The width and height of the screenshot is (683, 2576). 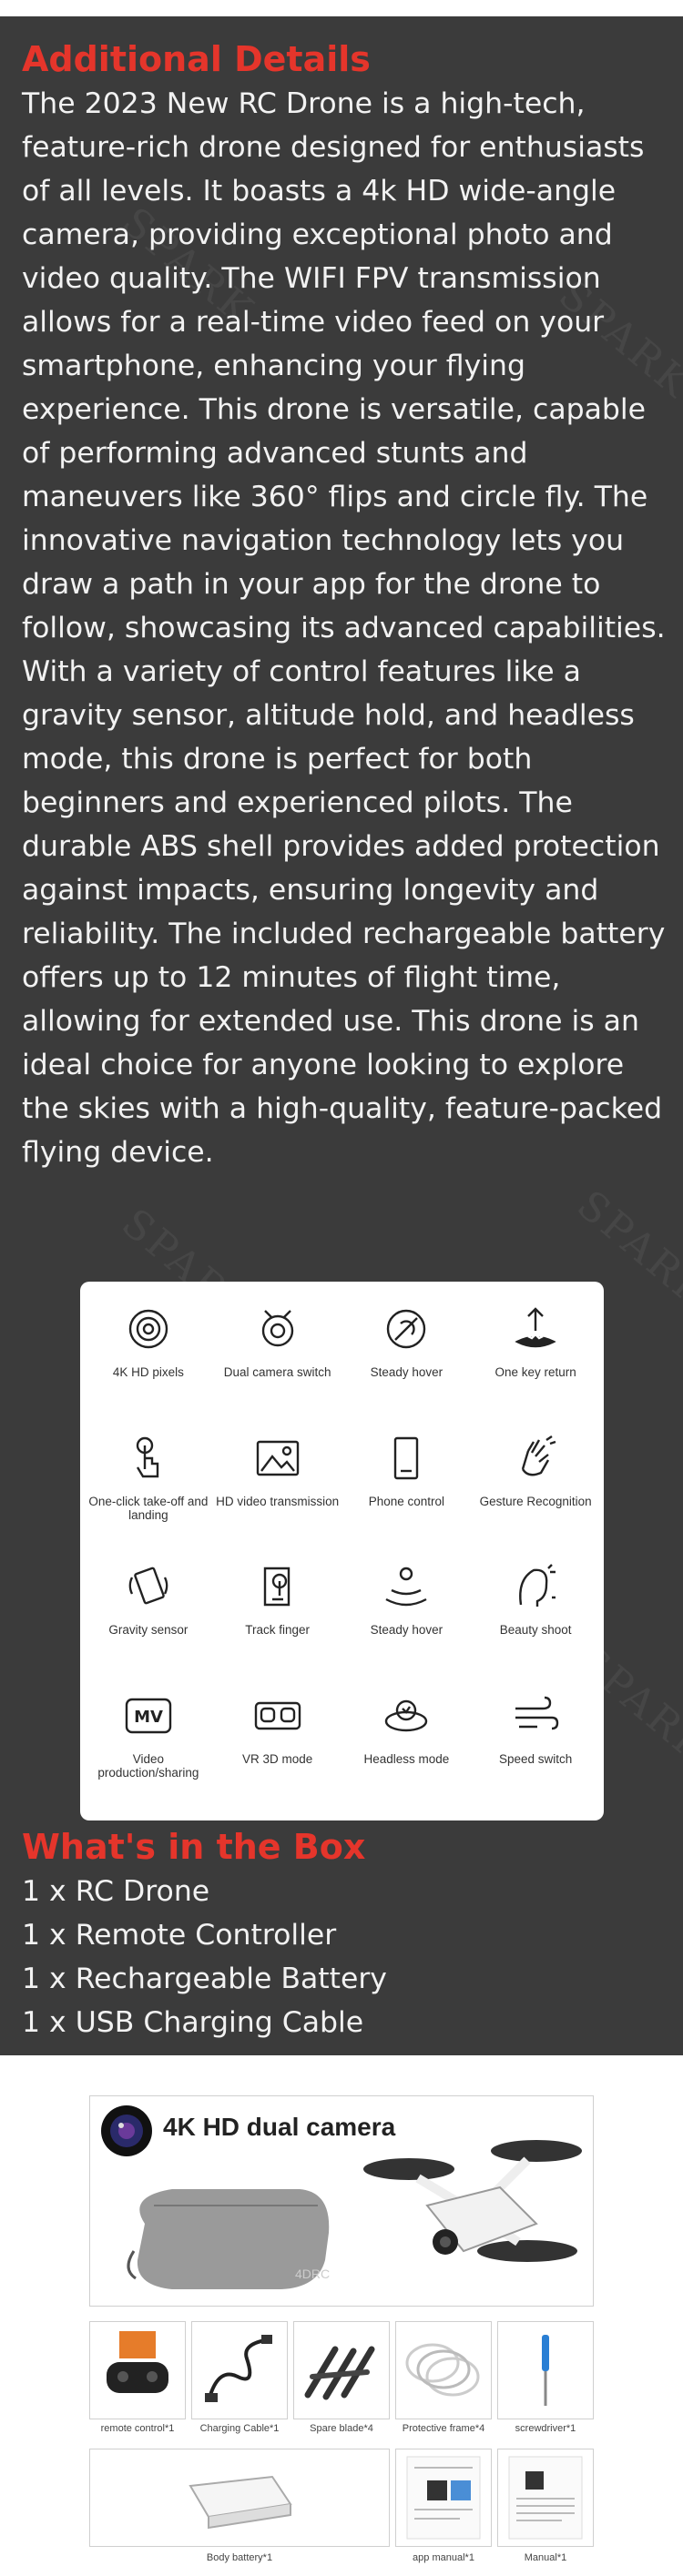 I want to click on vr-goggles-icon, so click(x=277, y=1715).